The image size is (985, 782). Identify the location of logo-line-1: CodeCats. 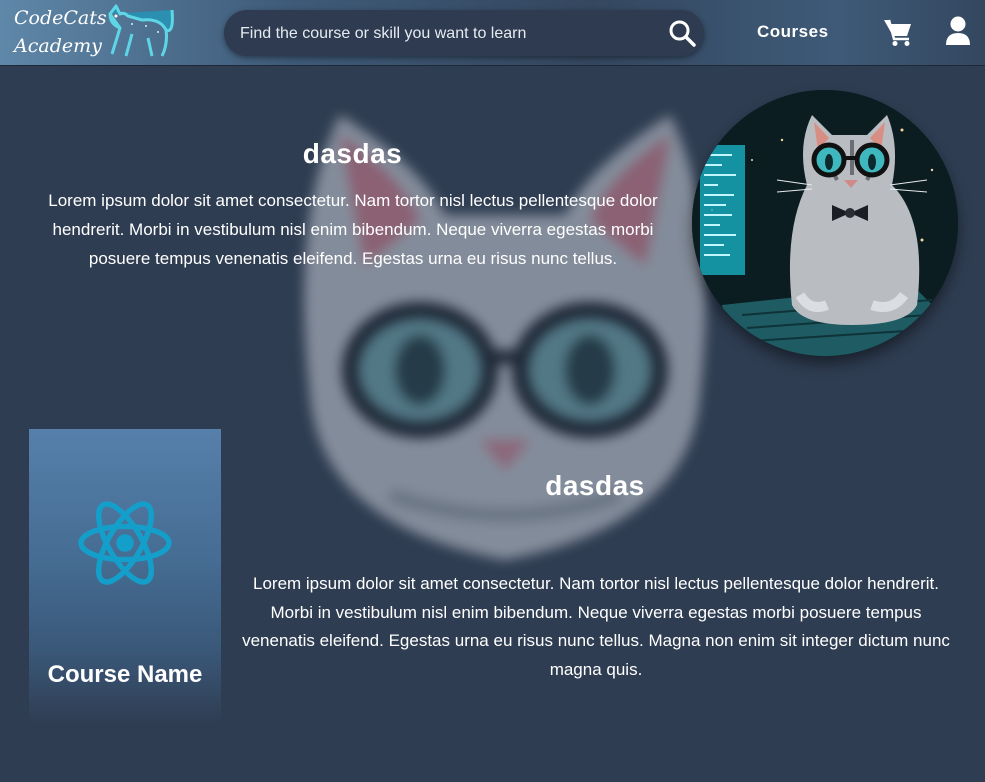
(60, 18).